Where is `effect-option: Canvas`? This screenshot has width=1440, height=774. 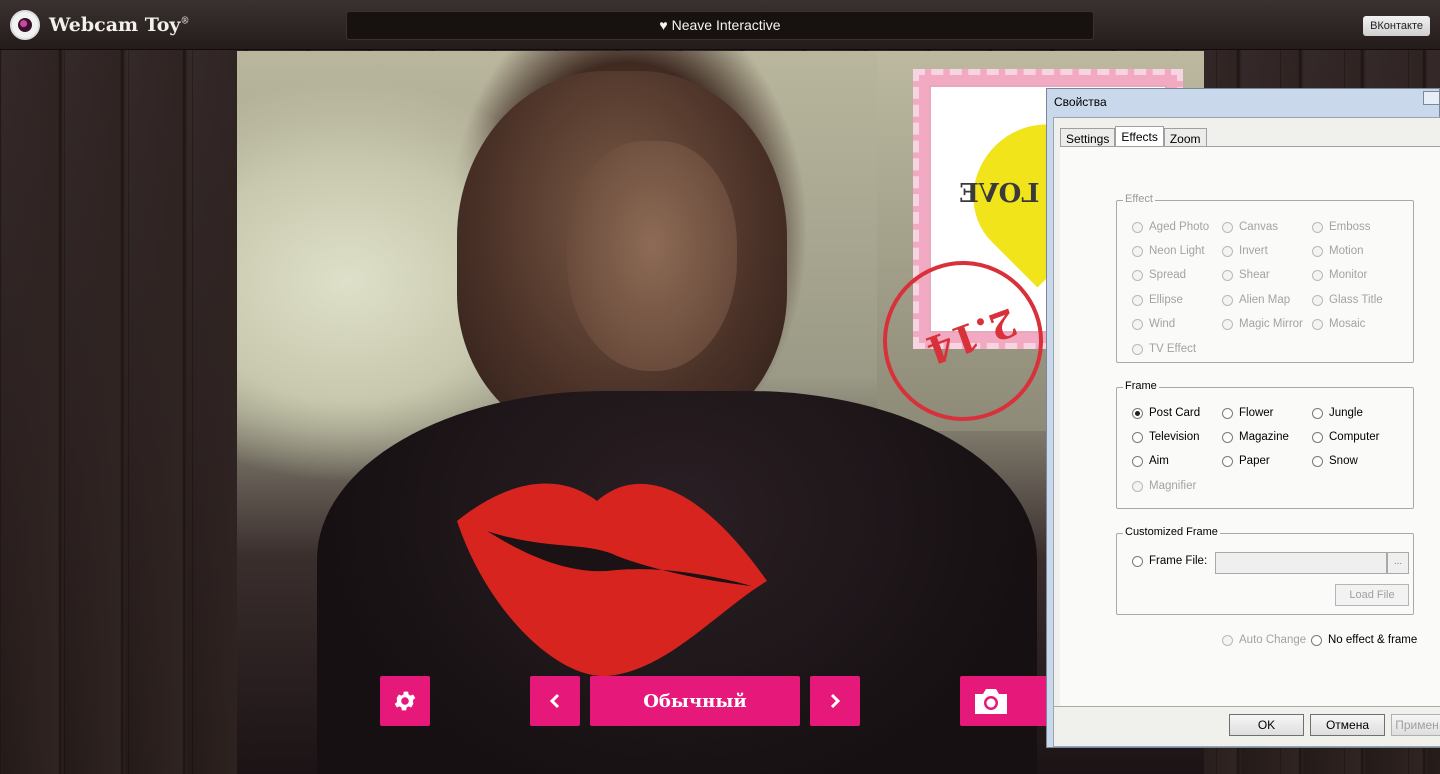 effect-option: Canvas is located at coordinates (1250, 227).